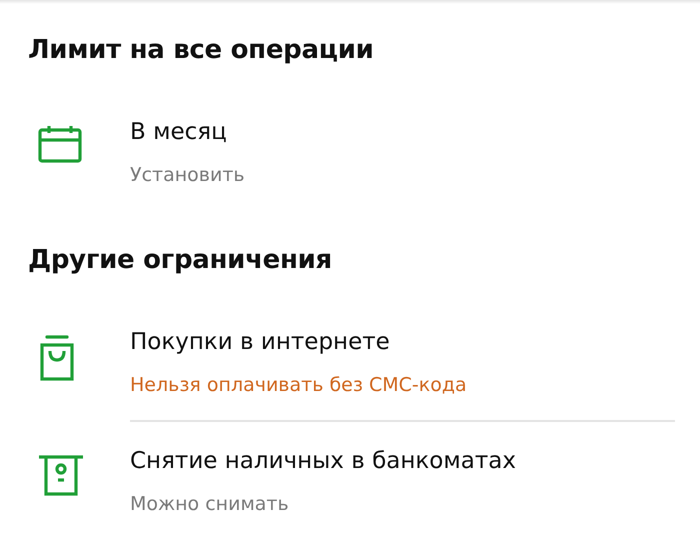 This screenshot has height=554, width=700. What do you see at coordinates (188, 175) in the screenshot?
I see `item-status: Установить` at bounding box center [188, 175].